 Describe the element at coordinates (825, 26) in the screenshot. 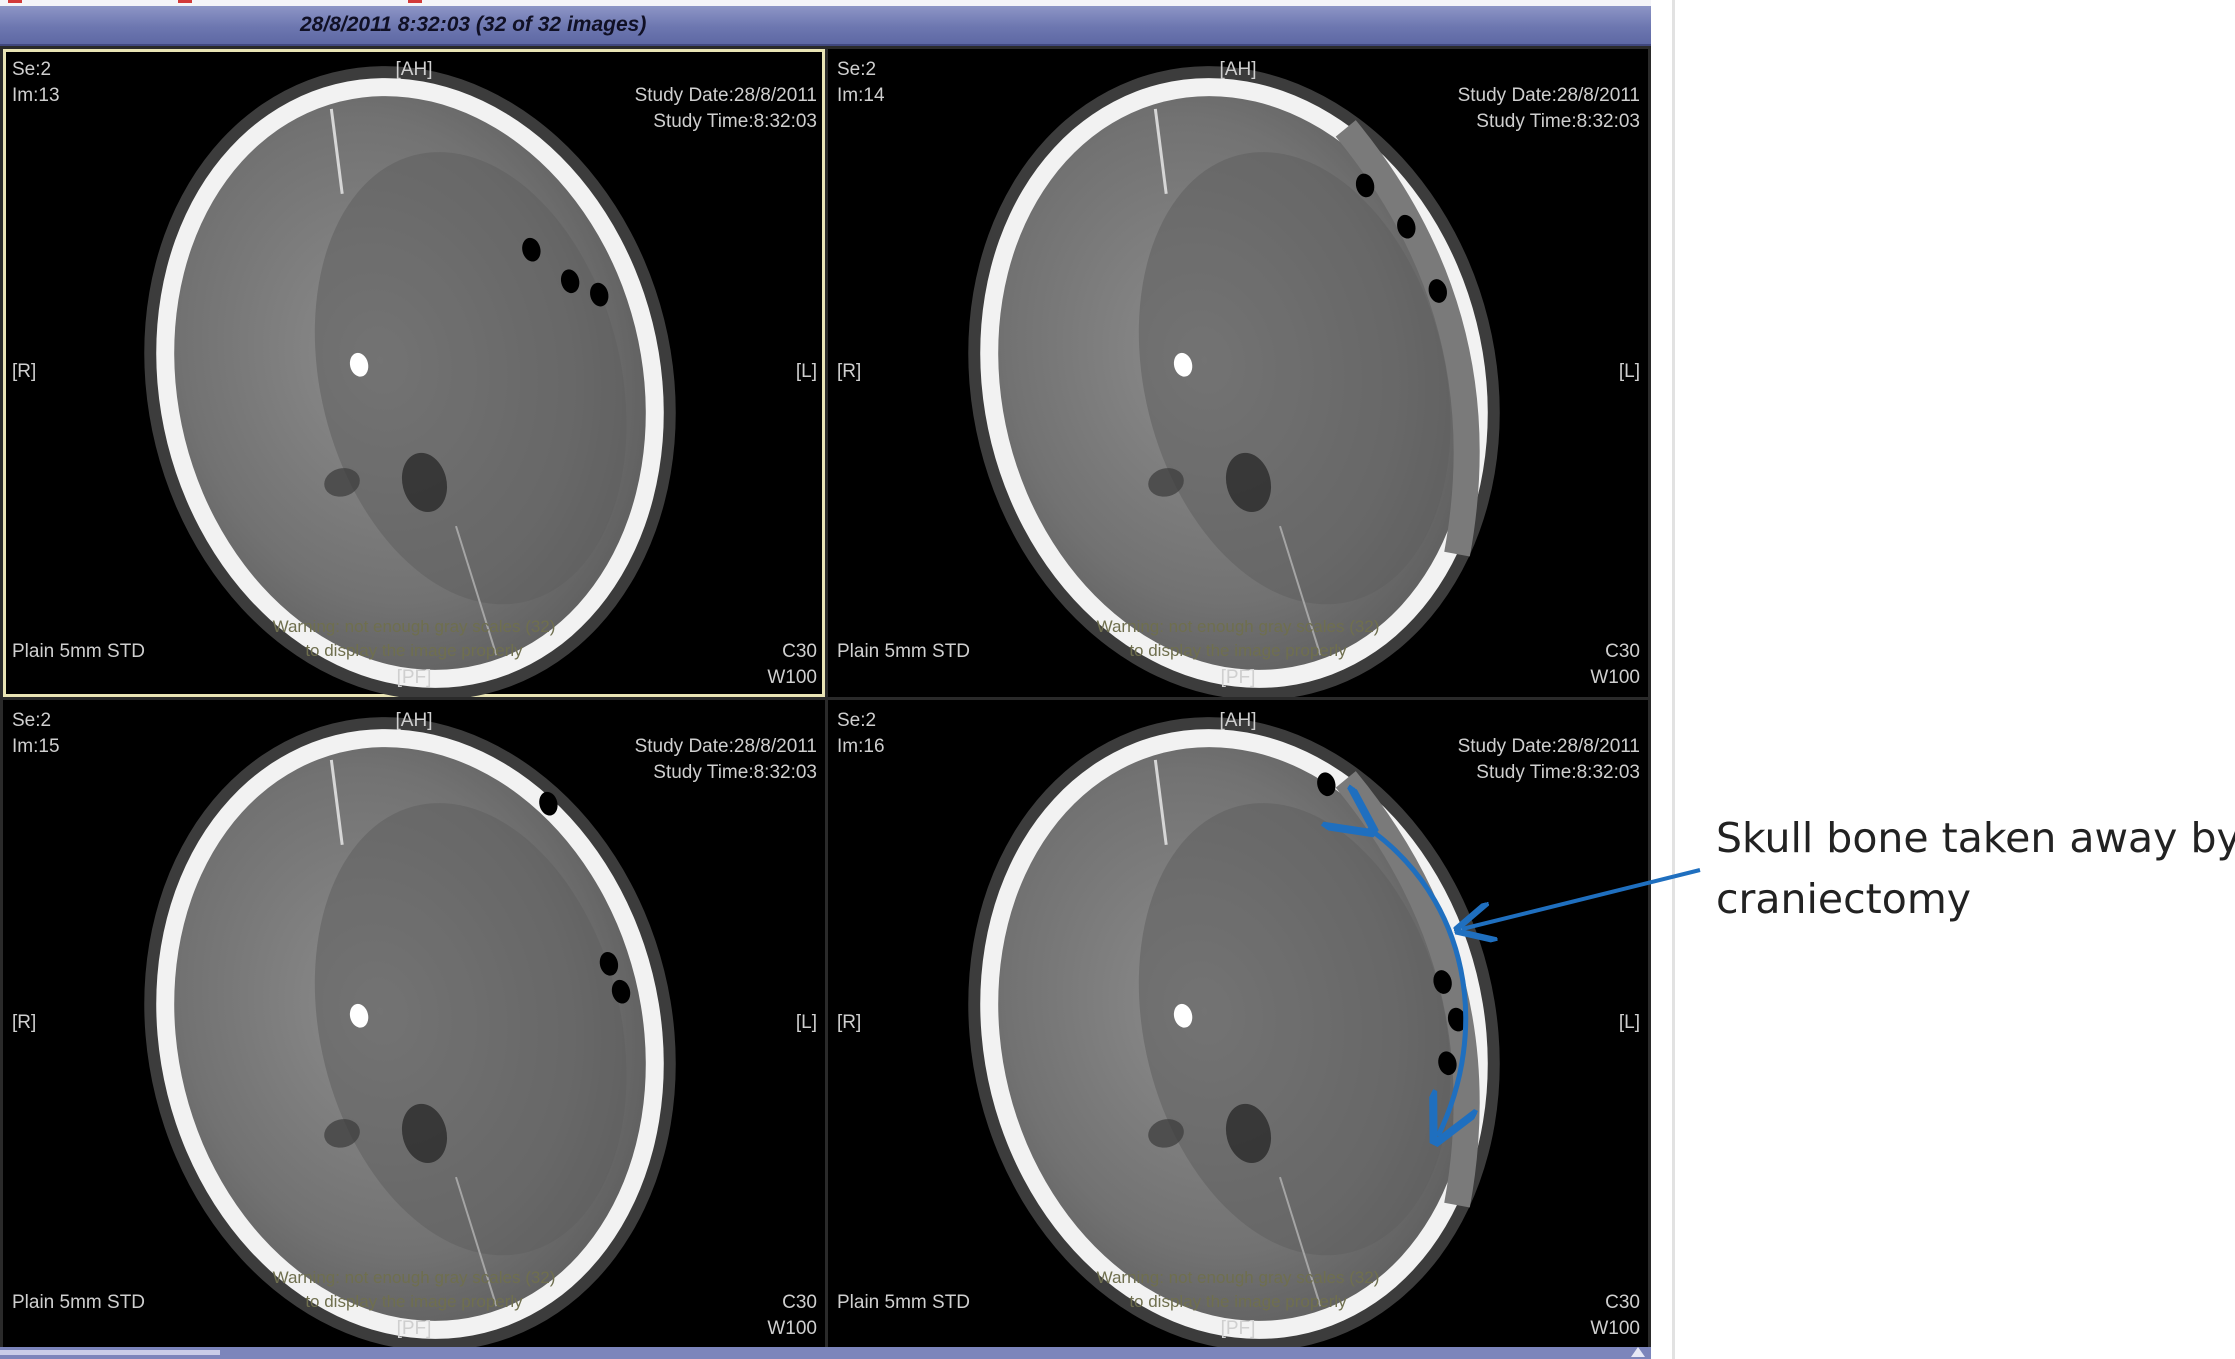

I see `viewer-title-bar: 28/8/2011 8:32:03 (32 of 32 images)` at that location.